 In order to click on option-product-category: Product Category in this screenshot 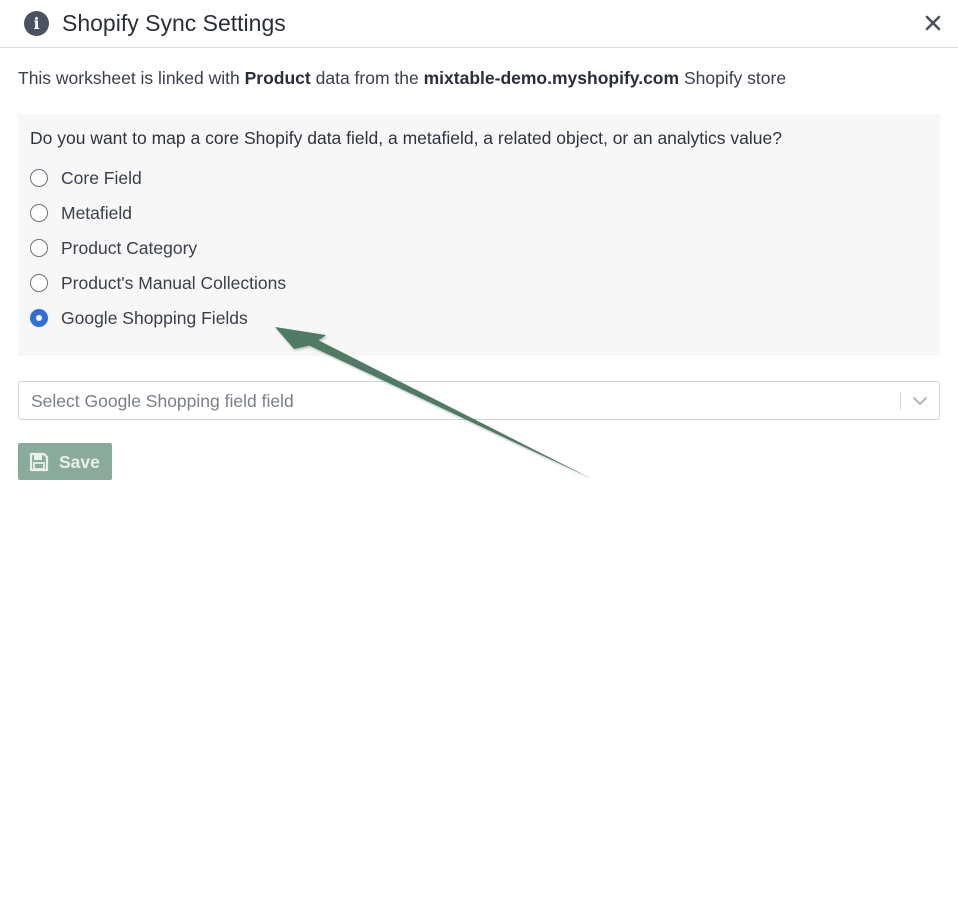, I will do `click(113, 248)`.